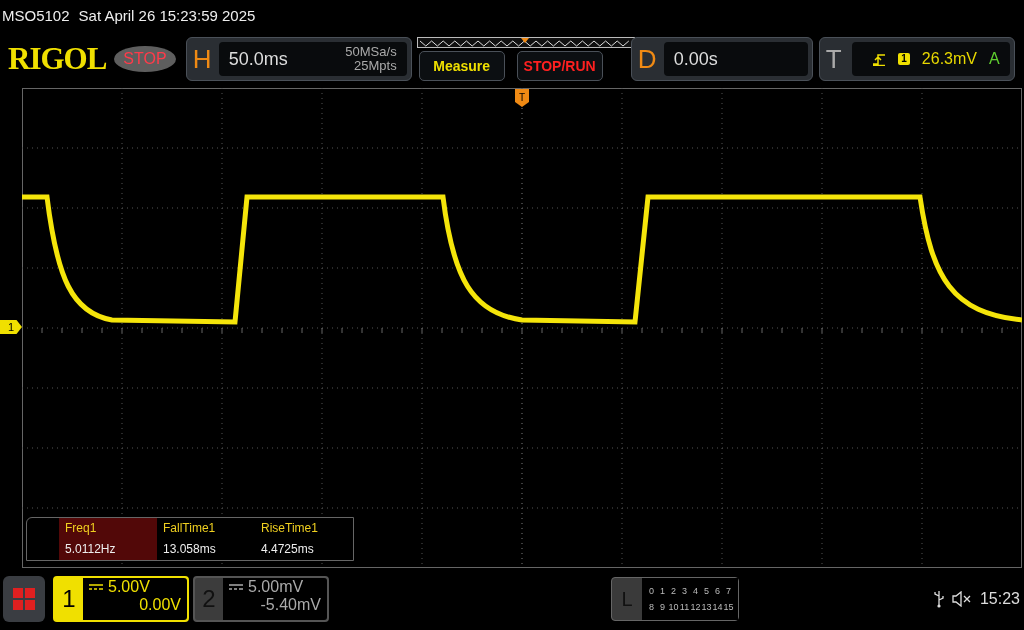  What do you see at coordinates (684, 591) in the screenshot?
I see `logic-channel-number: 3` at bounding box center [684, 591].